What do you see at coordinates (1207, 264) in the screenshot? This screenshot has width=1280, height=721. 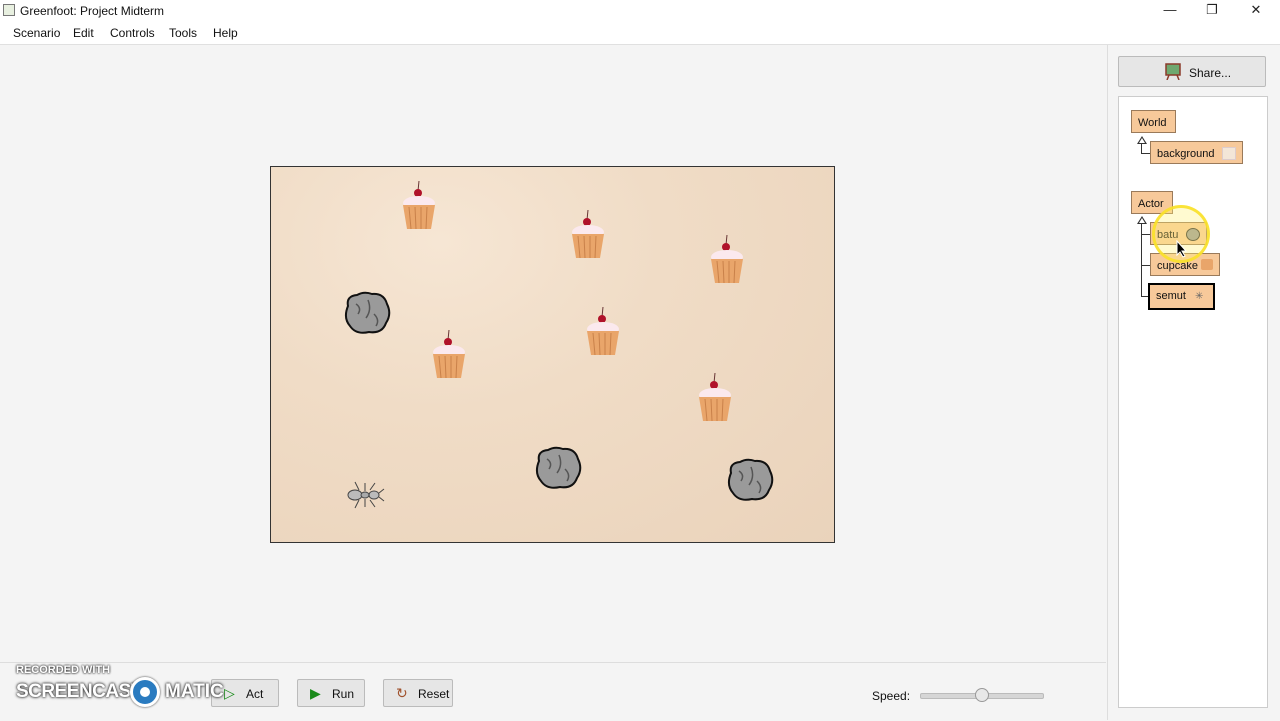 I see `cupcake-thumbnail-icon` at bounding box center [1207, 264].